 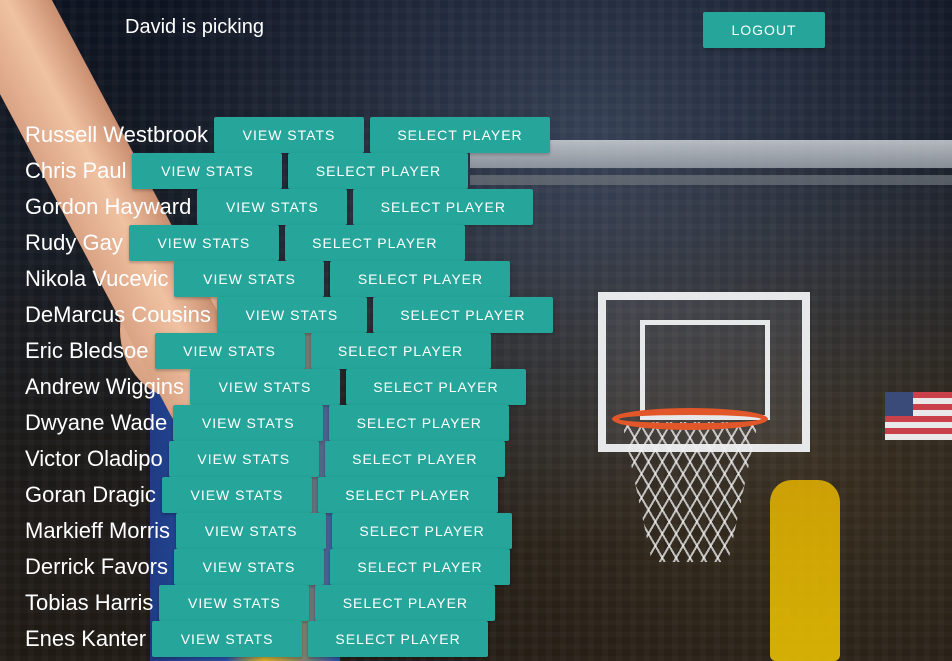 I want to click on player-row: Victor Oladipo VIEW STATS SELECT PLAYER, so click(x=488, y=459).